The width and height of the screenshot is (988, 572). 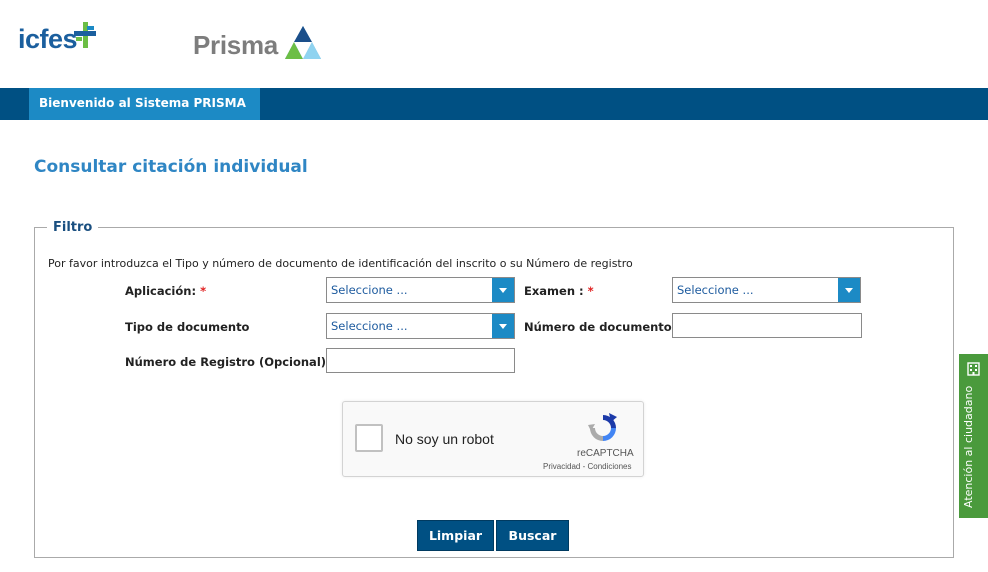 What do you see at coordinates (203, 291) in the screenshot?
I see `aplicacion-required-mark: *` at bounding box center [203, 291].